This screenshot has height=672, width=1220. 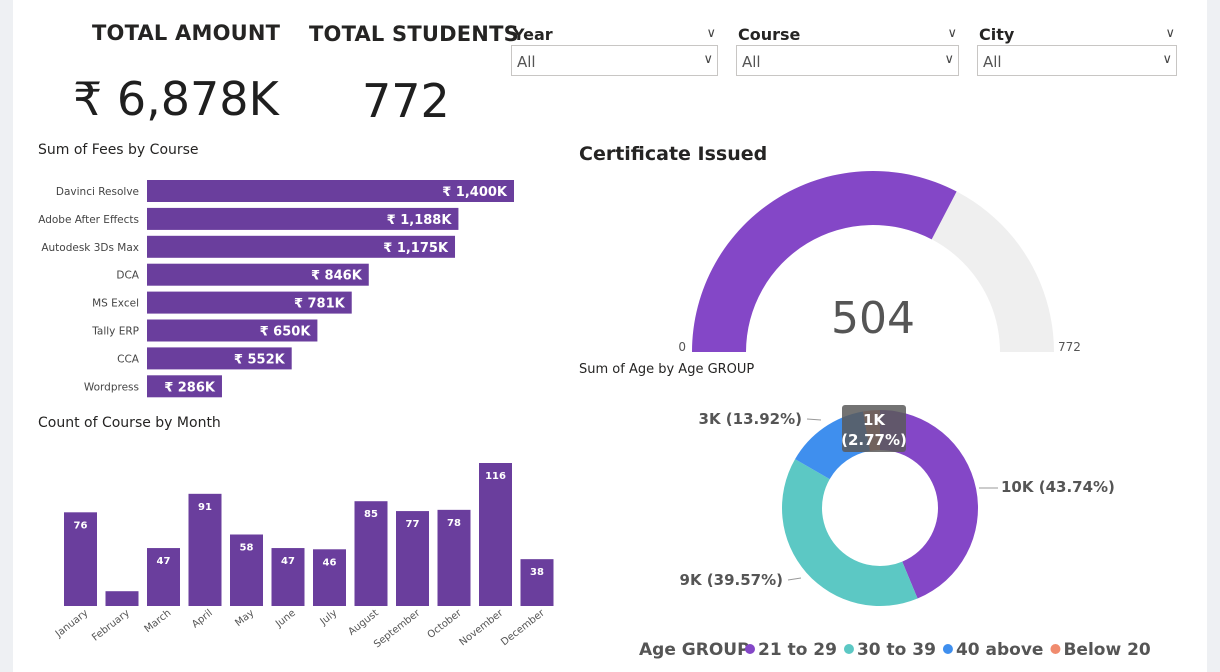 What do you see at coordinates (420, 220) in the screenshot?
I see `course-fee-data-label: ₹ 1,188K` at bounding box center [420, 220].